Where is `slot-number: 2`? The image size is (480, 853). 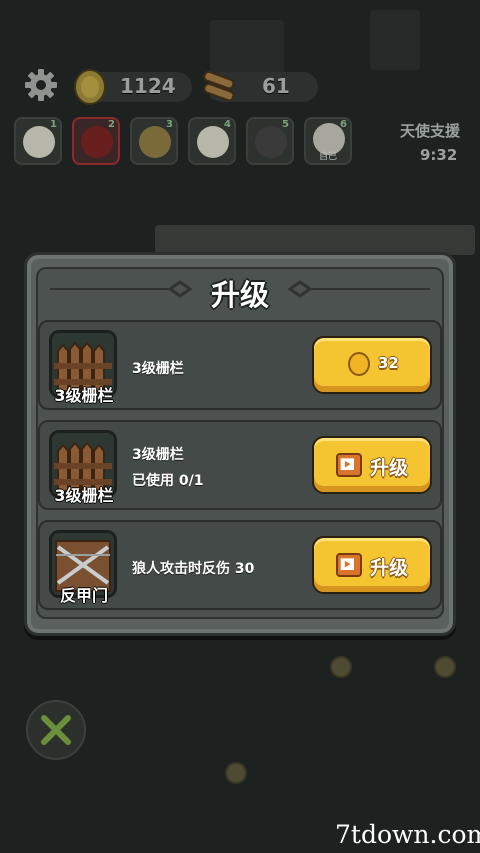 slot-number: 2 is located at coordinates (111, 124).